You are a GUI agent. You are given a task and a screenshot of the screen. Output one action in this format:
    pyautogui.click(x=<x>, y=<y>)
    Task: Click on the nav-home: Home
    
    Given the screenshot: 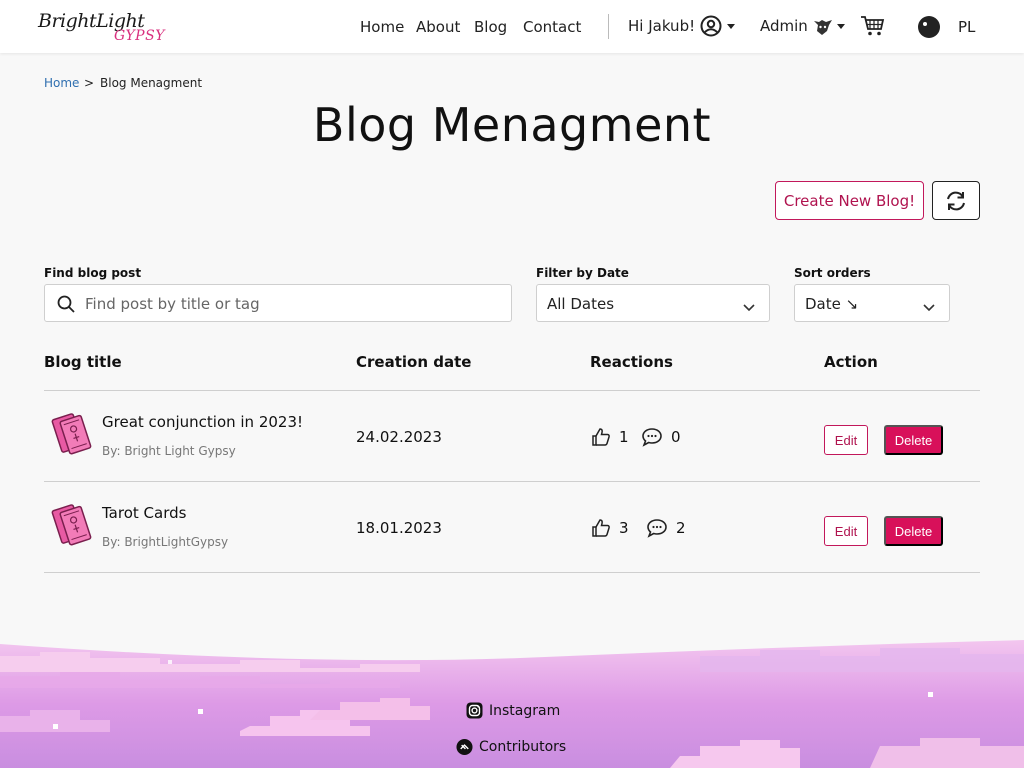 What is the action you would take?
    pyautogui.click(x=382, y=27)
    